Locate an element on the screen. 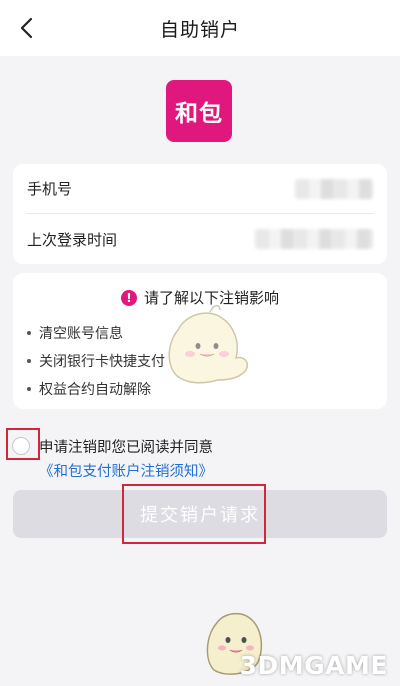  agreement-link: 《和包支付账户注销须知》 is located at coordinates (126, 472).